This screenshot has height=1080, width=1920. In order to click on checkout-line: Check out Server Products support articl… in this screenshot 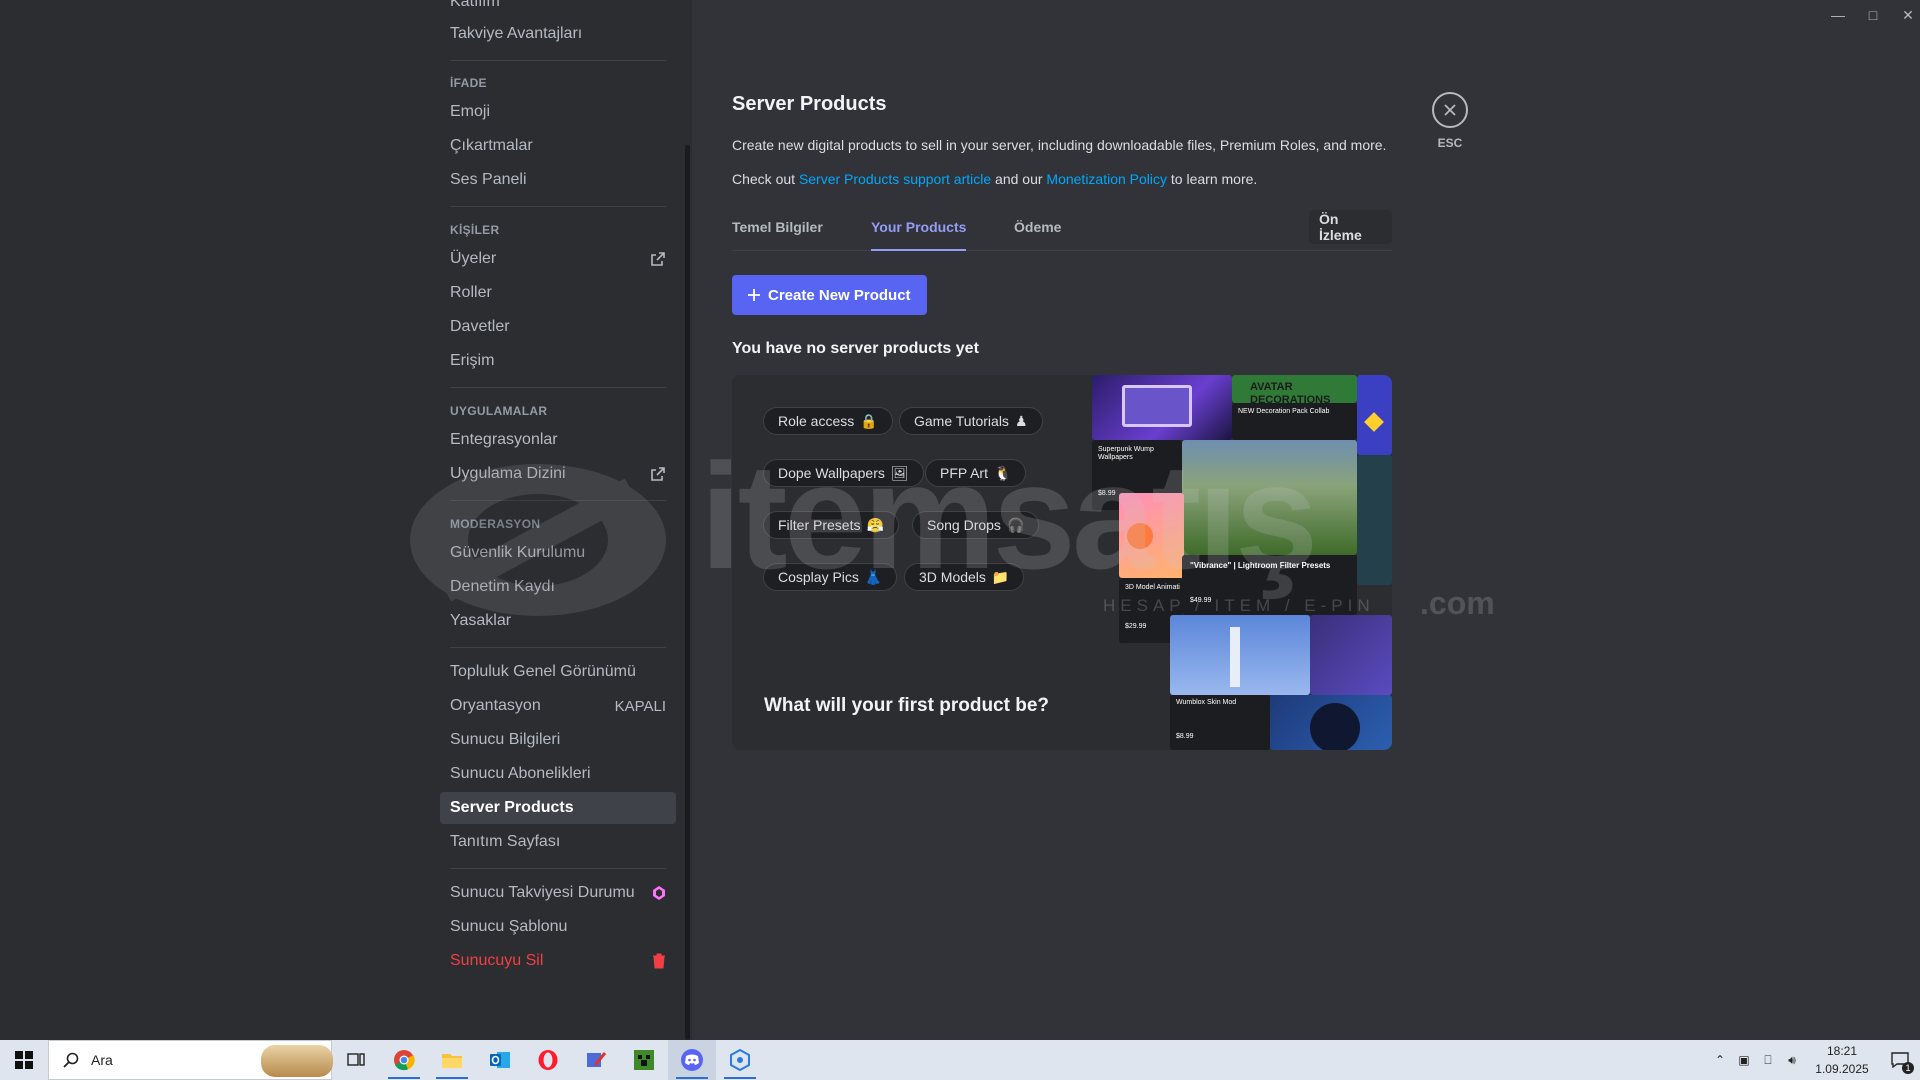, I will do `click(995, 179)`.